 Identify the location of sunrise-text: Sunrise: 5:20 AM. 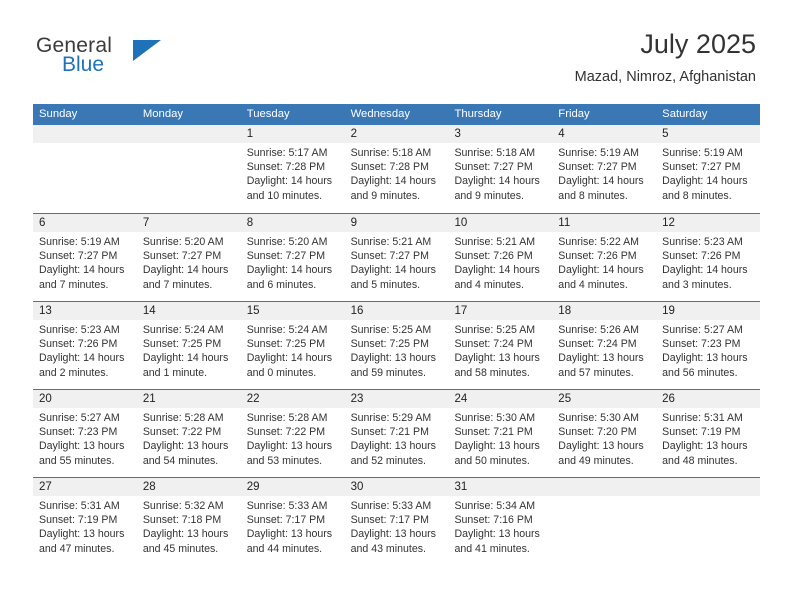
(183, 242).